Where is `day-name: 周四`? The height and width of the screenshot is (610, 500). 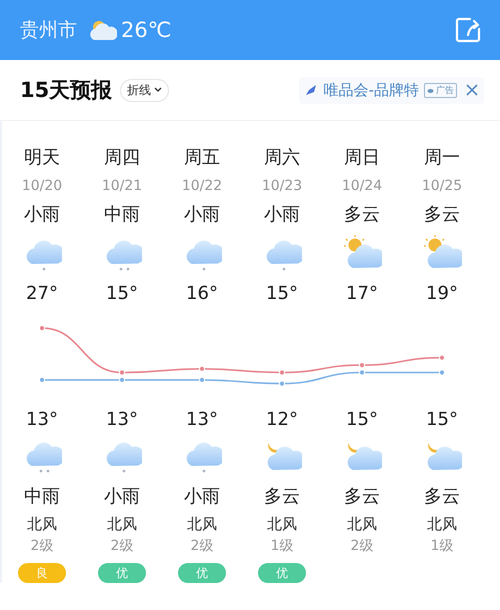
day-name: 周四 is located at coordinates (122, 158).